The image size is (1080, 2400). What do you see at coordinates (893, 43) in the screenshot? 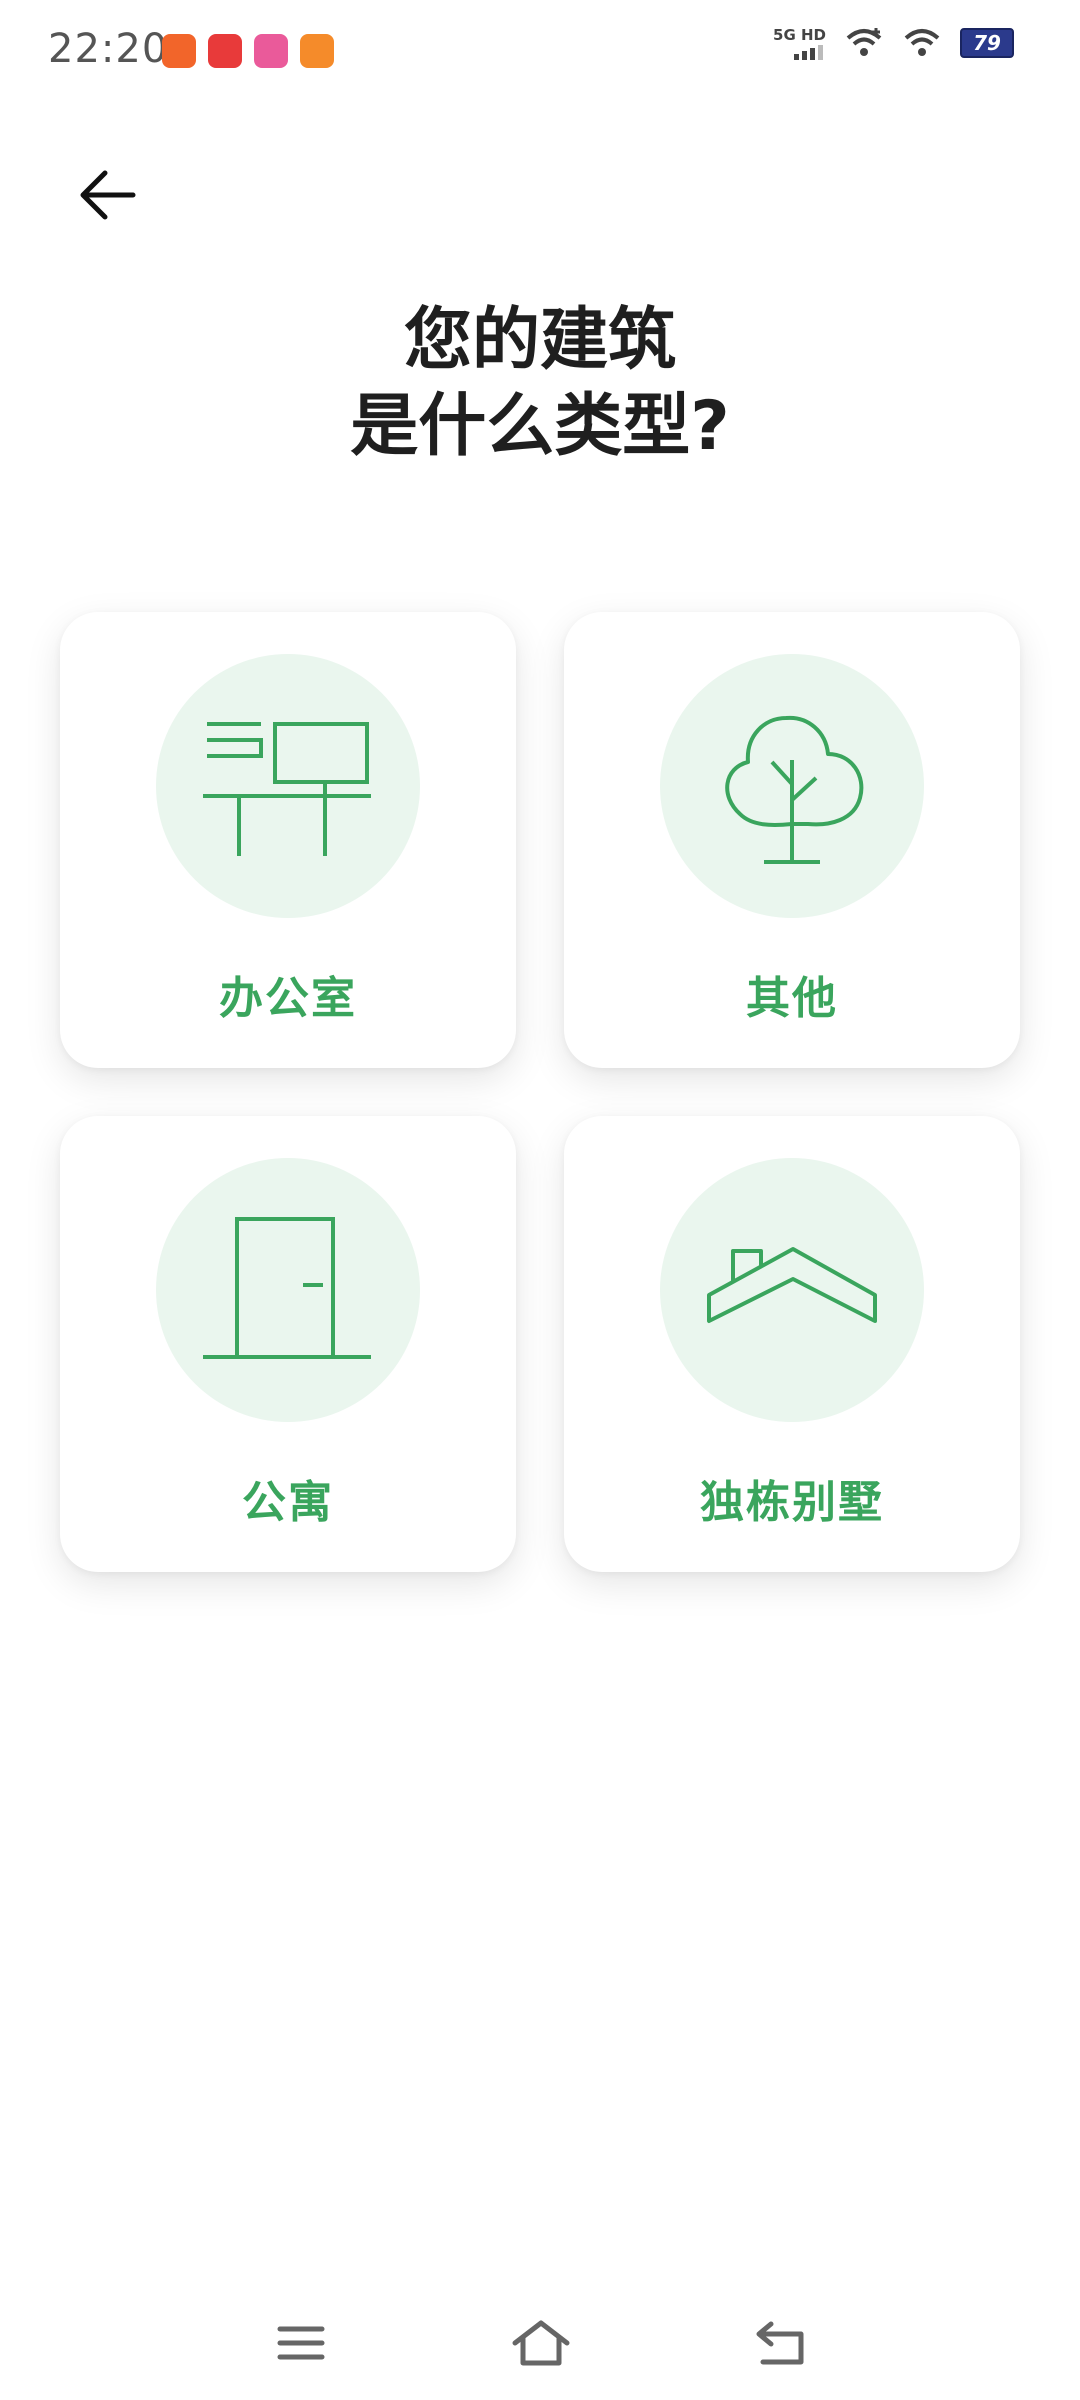
I see `status-indicators: 5G HD 79` at bounding box center [893, 43].